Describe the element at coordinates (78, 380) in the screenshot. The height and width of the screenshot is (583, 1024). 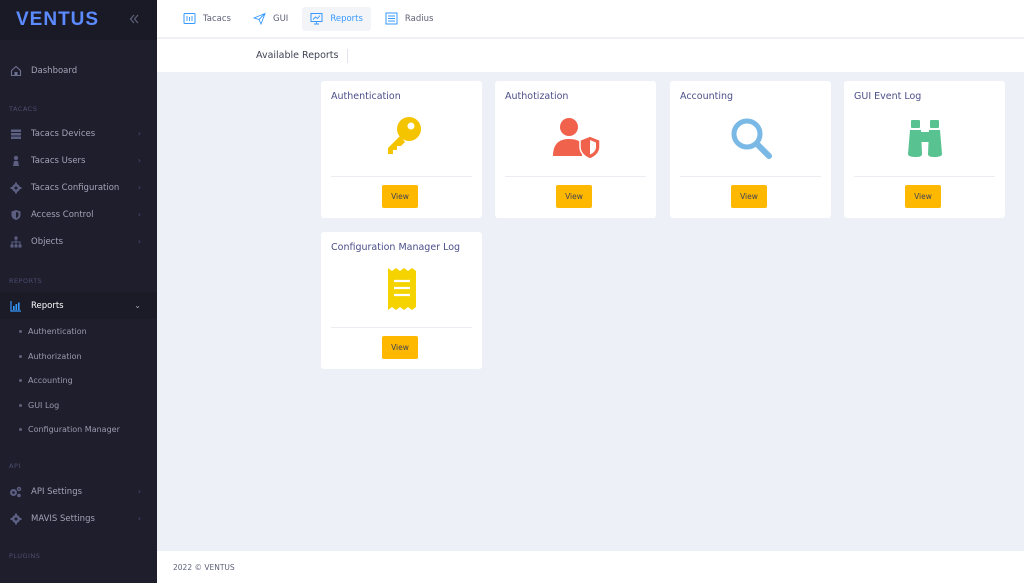
I see `sidebar-subitem-accounting: Accounting` at that location.